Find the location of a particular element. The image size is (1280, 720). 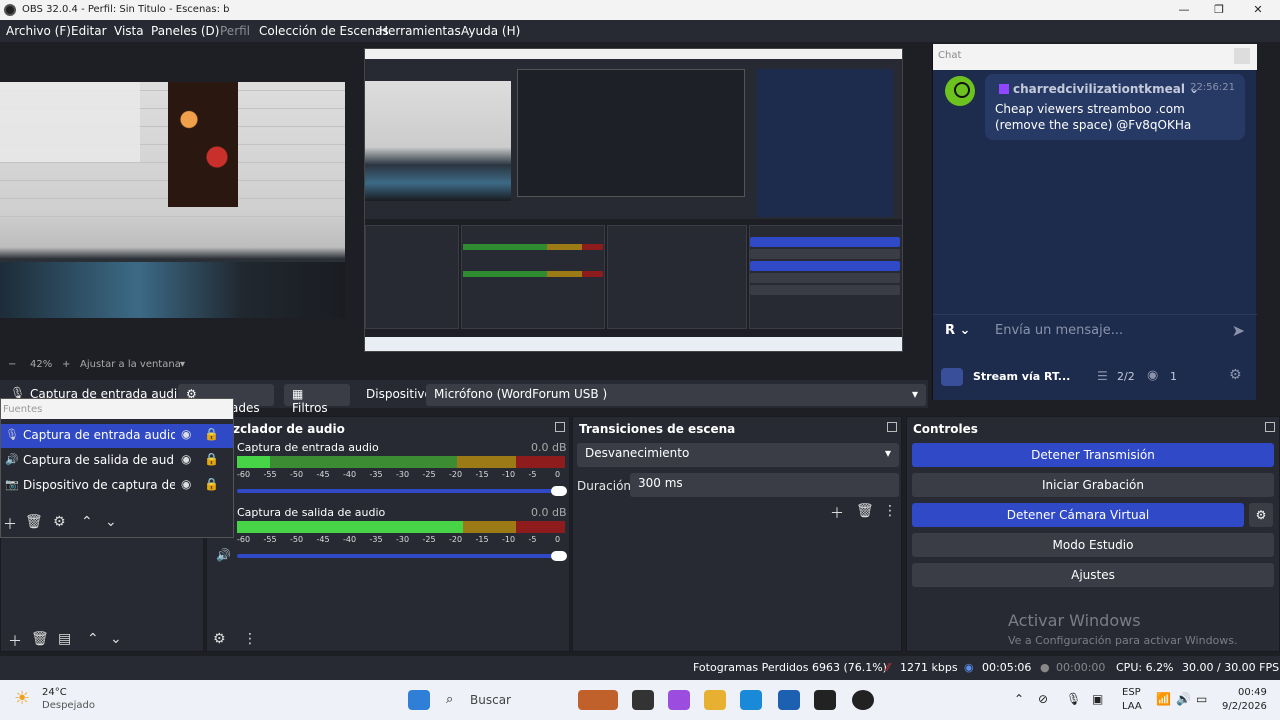

wifi-icon: 📶 is located at coordinates (1163, 699).